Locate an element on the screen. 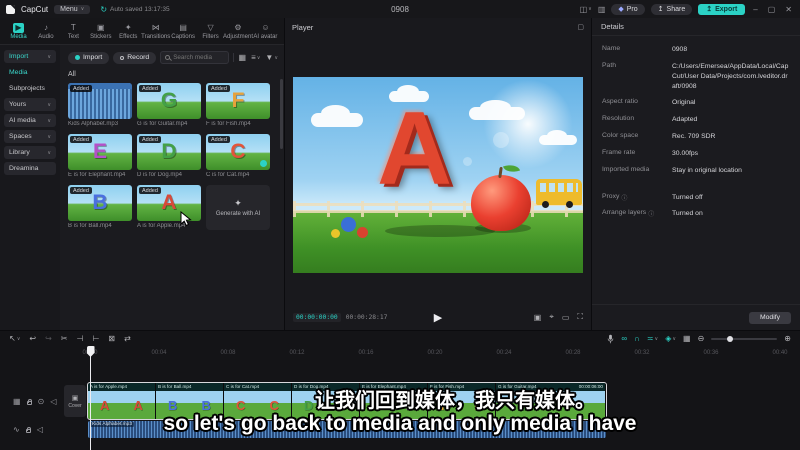 Image resolution: width=800 pixels, height=450 pixels. letter-art: G is located at coordinates (169, 100).